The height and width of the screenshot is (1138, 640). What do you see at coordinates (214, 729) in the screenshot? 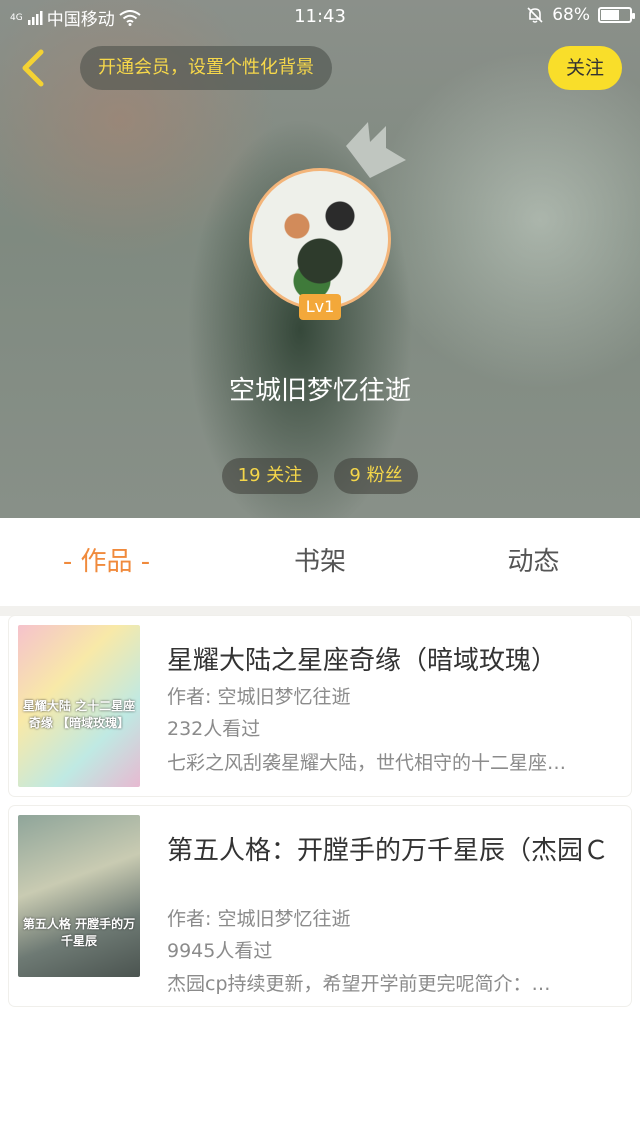
I see `book-views: 232人看过` at bounding box center [214, 729].